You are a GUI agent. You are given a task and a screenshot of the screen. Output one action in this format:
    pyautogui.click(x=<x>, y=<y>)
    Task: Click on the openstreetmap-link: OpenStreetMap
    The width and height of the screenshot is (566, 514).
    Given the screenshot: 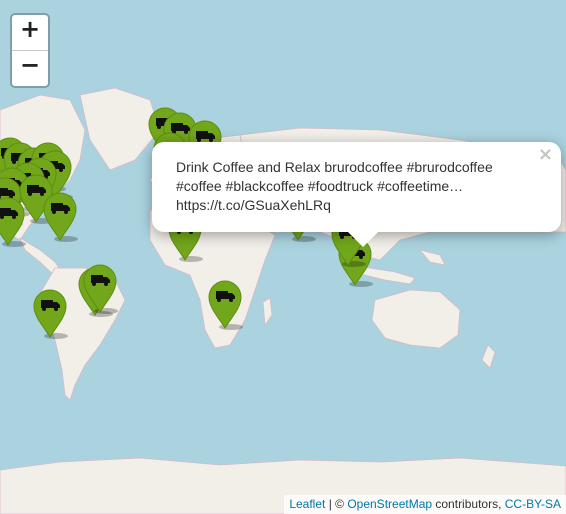 What is the action you would take?
    pyautogui.click(x=389, y=504)
    